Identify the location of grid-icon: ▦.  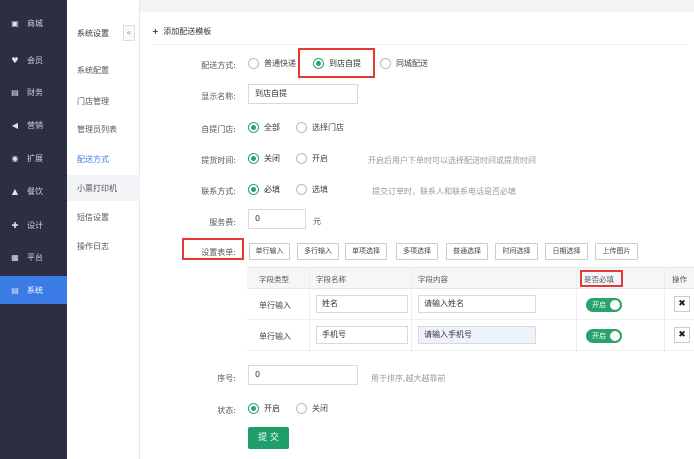
(15, 257).